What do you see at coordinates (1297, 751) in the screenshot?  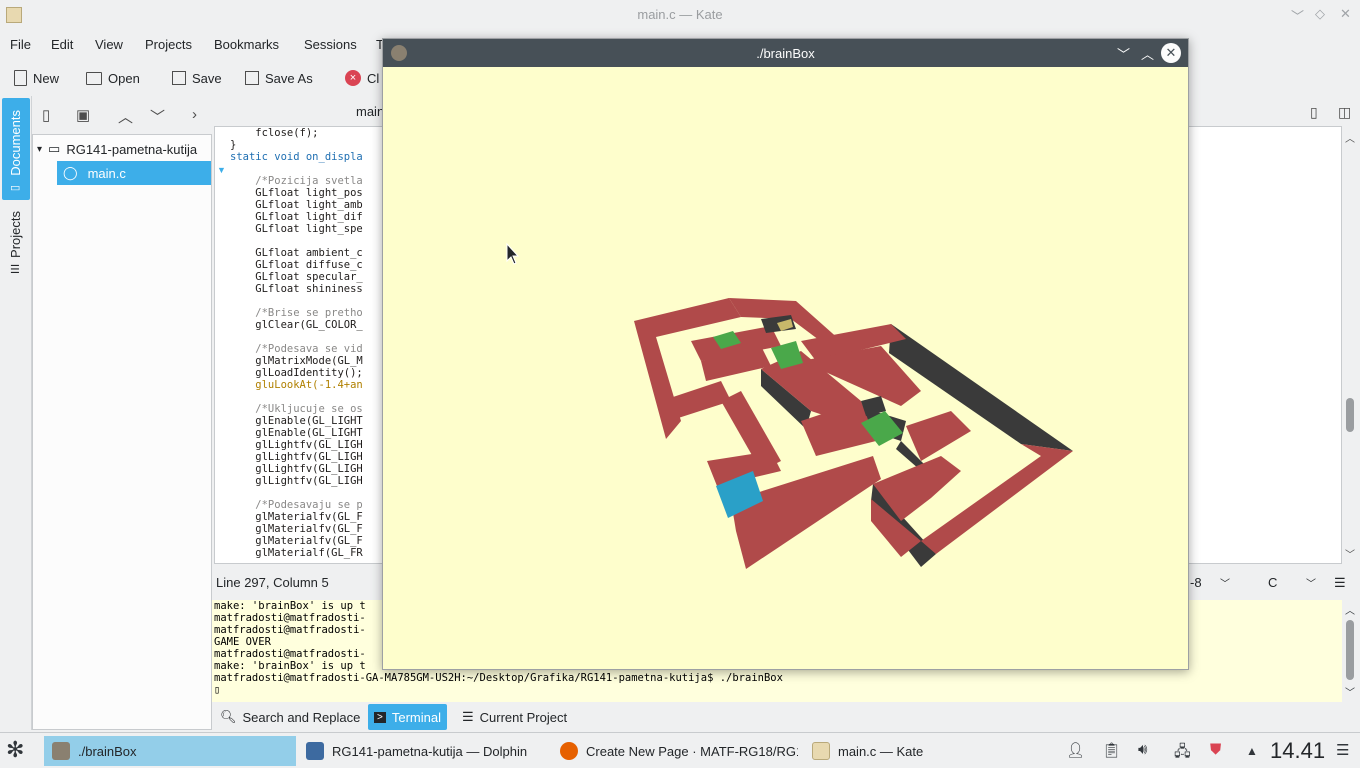 I see `clock: 14.41` at bounding box center [1297, 751].